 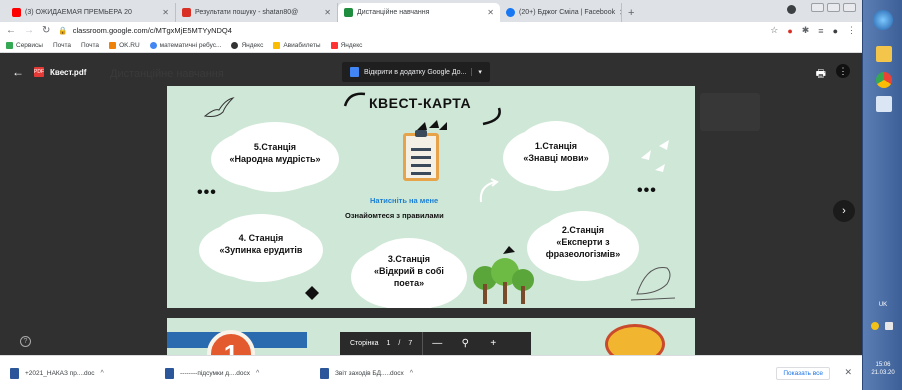 I want to click on file-name: Квест.pdf, so click(x=68, y=72).